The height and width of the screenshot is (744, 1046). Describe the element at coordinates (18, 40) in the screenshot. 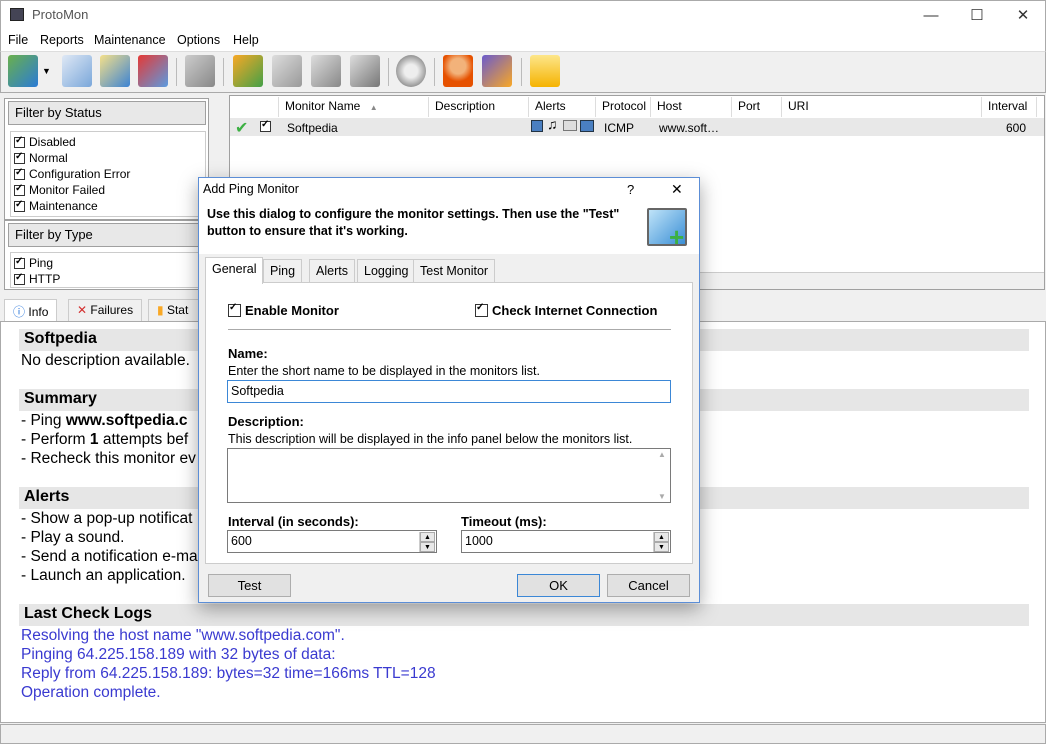

I see `menu-file: File` at that location.